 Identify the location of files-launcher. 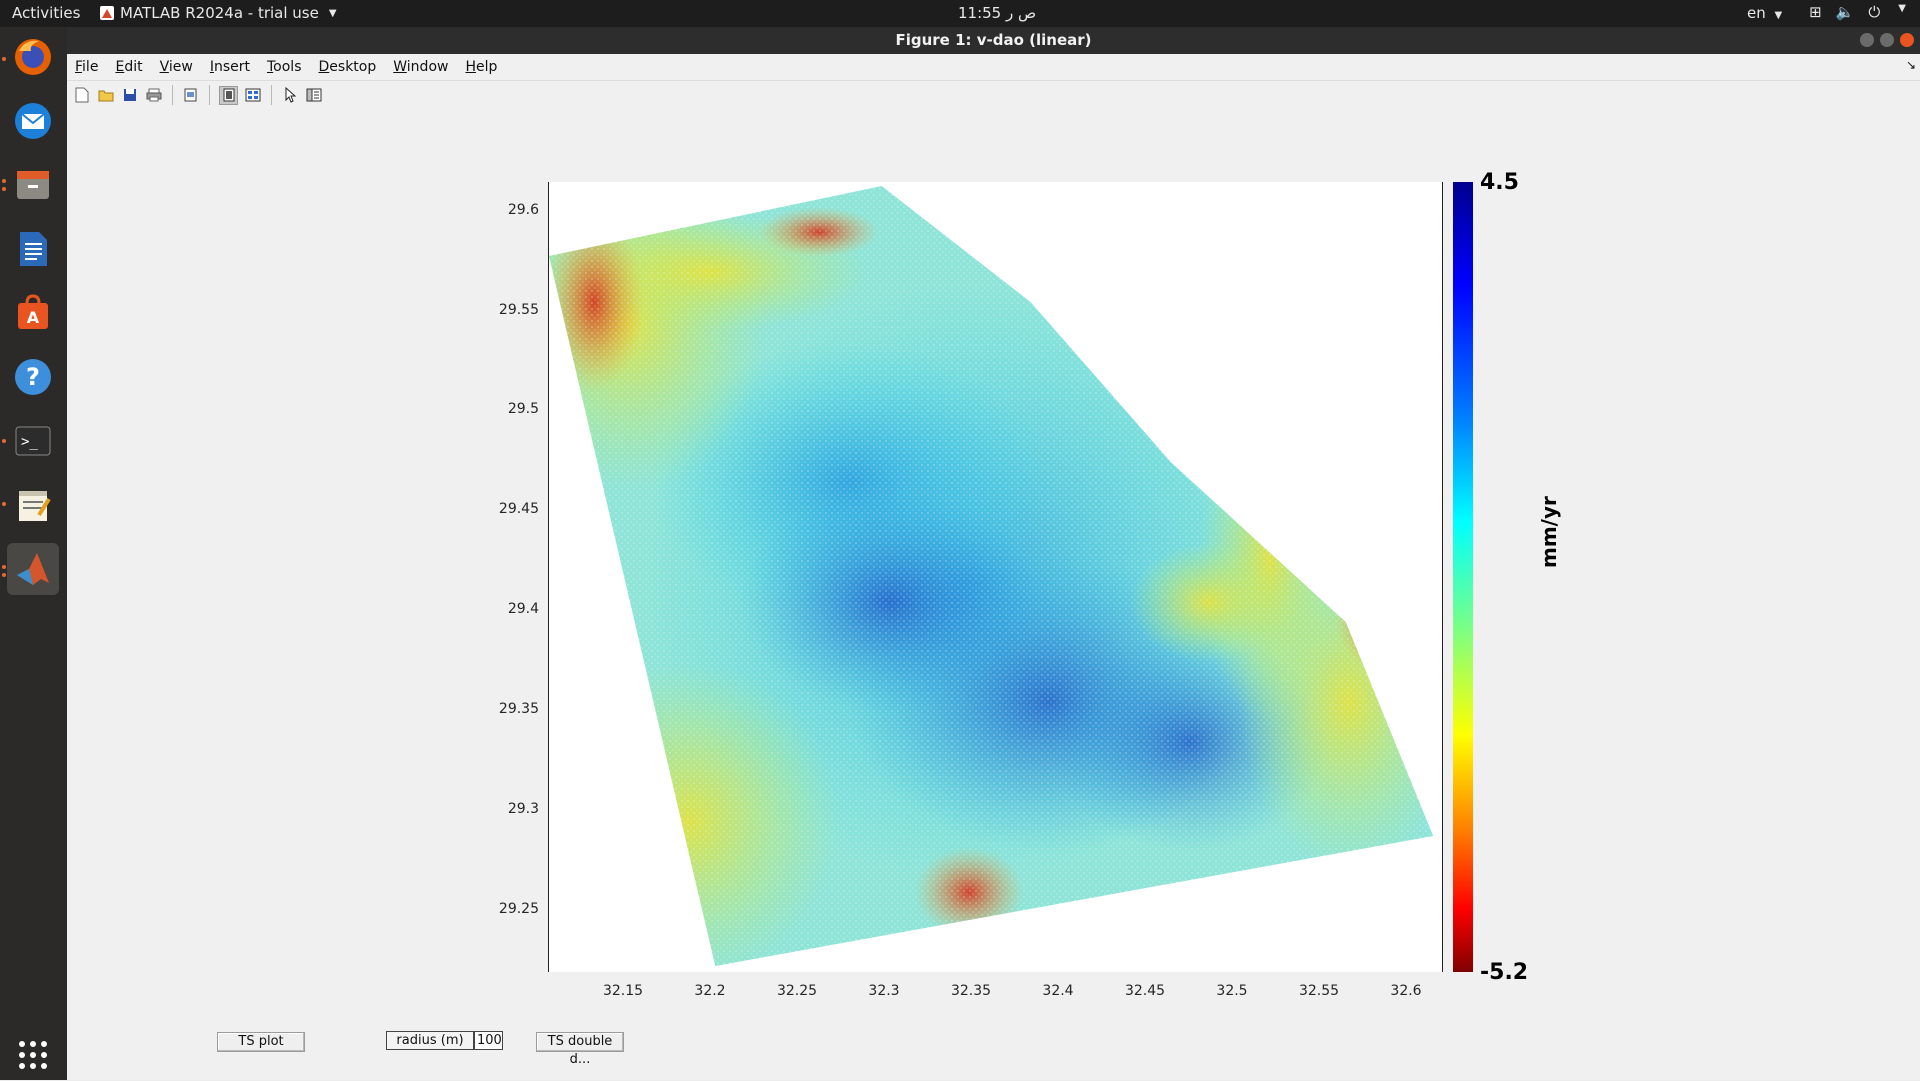
(33, 185).